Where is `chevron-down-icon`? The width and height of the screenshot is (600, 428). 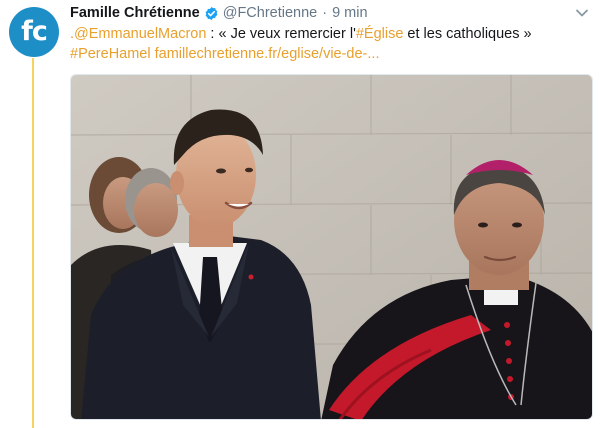 chevron-down-icon is located at coordinates (582, 13).